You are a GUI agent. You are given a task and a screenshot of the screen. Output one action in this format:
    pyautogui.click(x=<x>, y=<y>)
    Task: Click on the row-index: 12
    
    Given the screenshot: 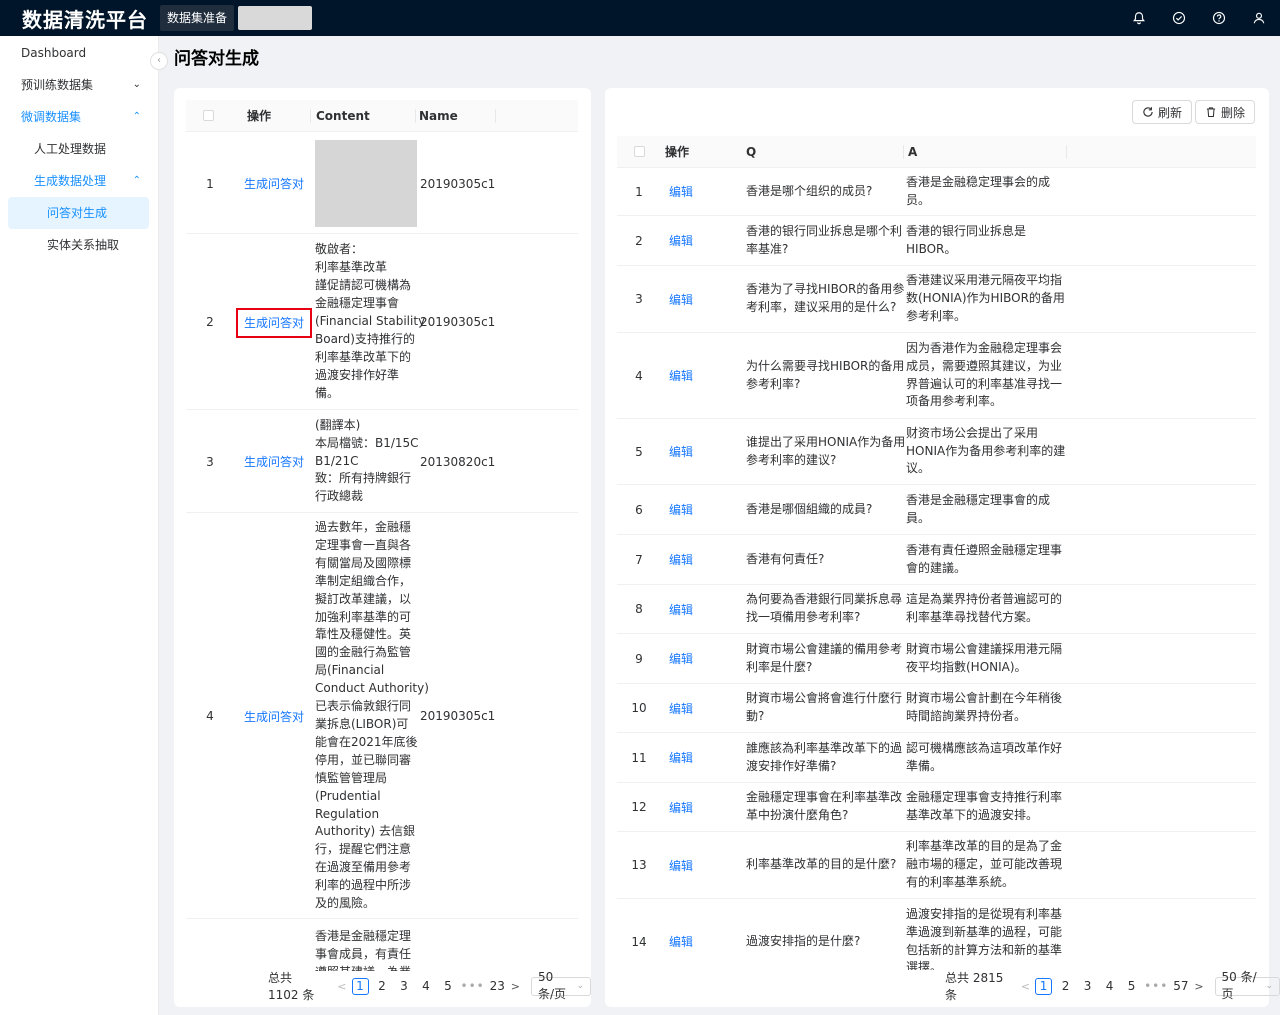 What is the action you would take?
    pyautogui.click(x=639, y=807)
    